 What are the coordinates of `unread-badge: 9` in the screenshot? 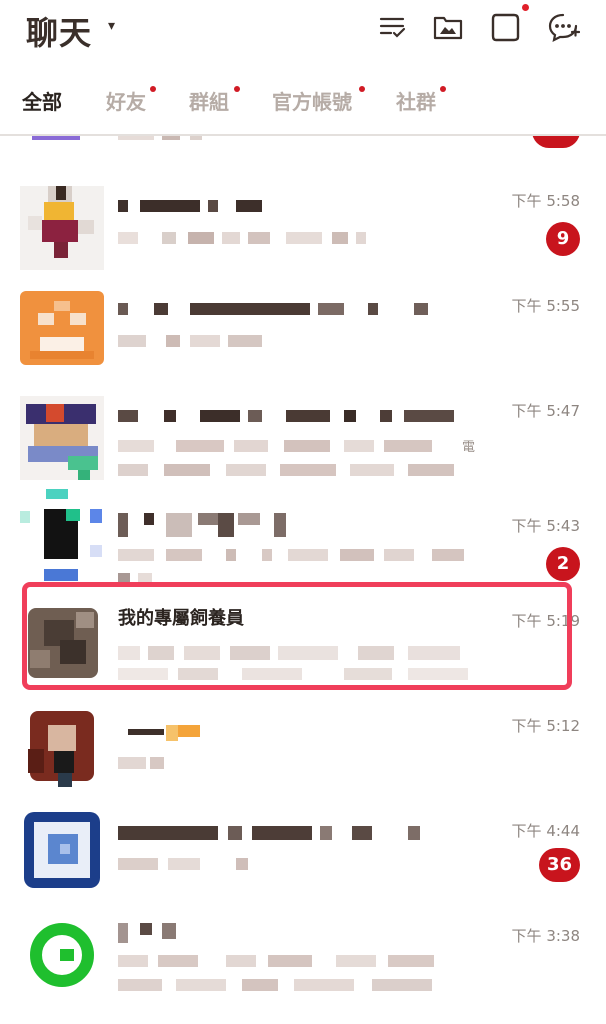 It's located at (563, 239).